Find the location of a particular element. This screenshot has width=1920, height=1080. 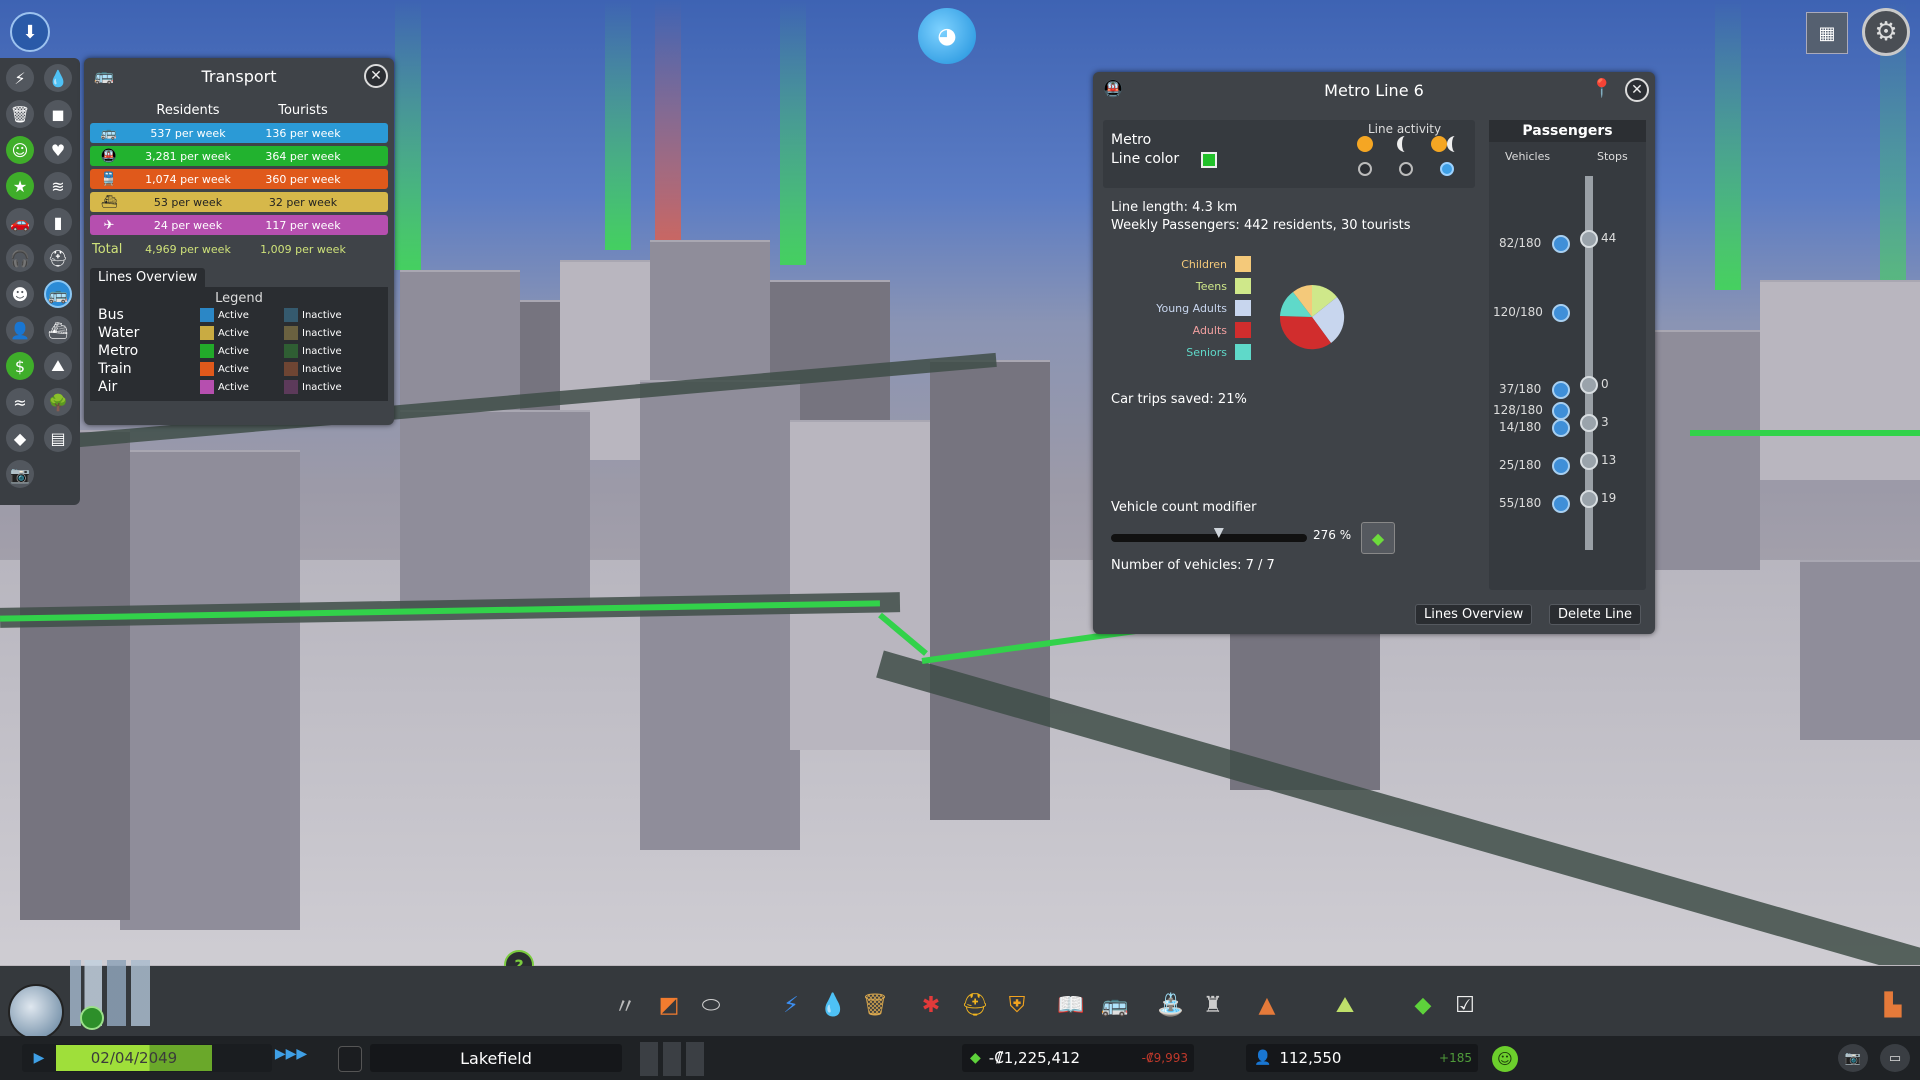

legend-row-train: Train Active Inactive is located at coordinates (239, 369).